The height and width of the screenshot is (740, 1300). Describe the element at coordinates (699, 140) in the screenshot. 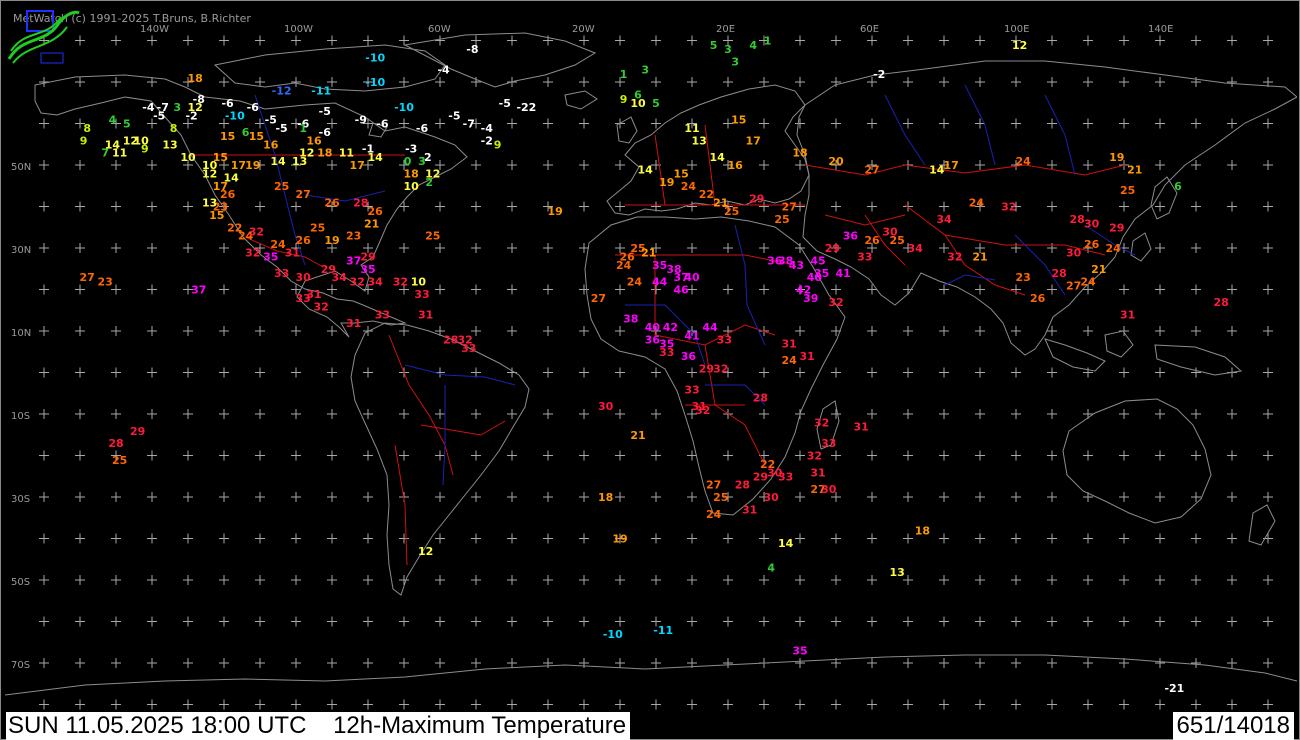

I see `temperature-value: 13` at that location.